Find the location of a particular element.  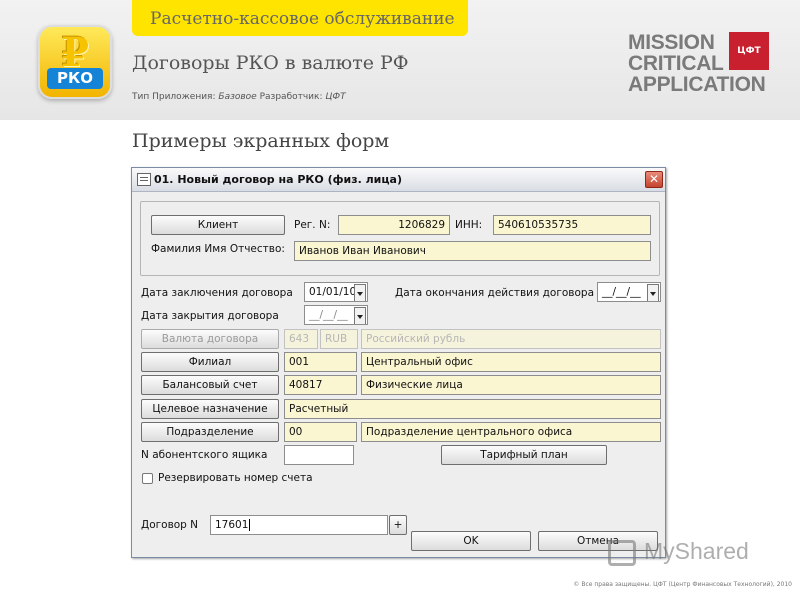

watermark-text: MyShared is located at coordinates (696, 551).